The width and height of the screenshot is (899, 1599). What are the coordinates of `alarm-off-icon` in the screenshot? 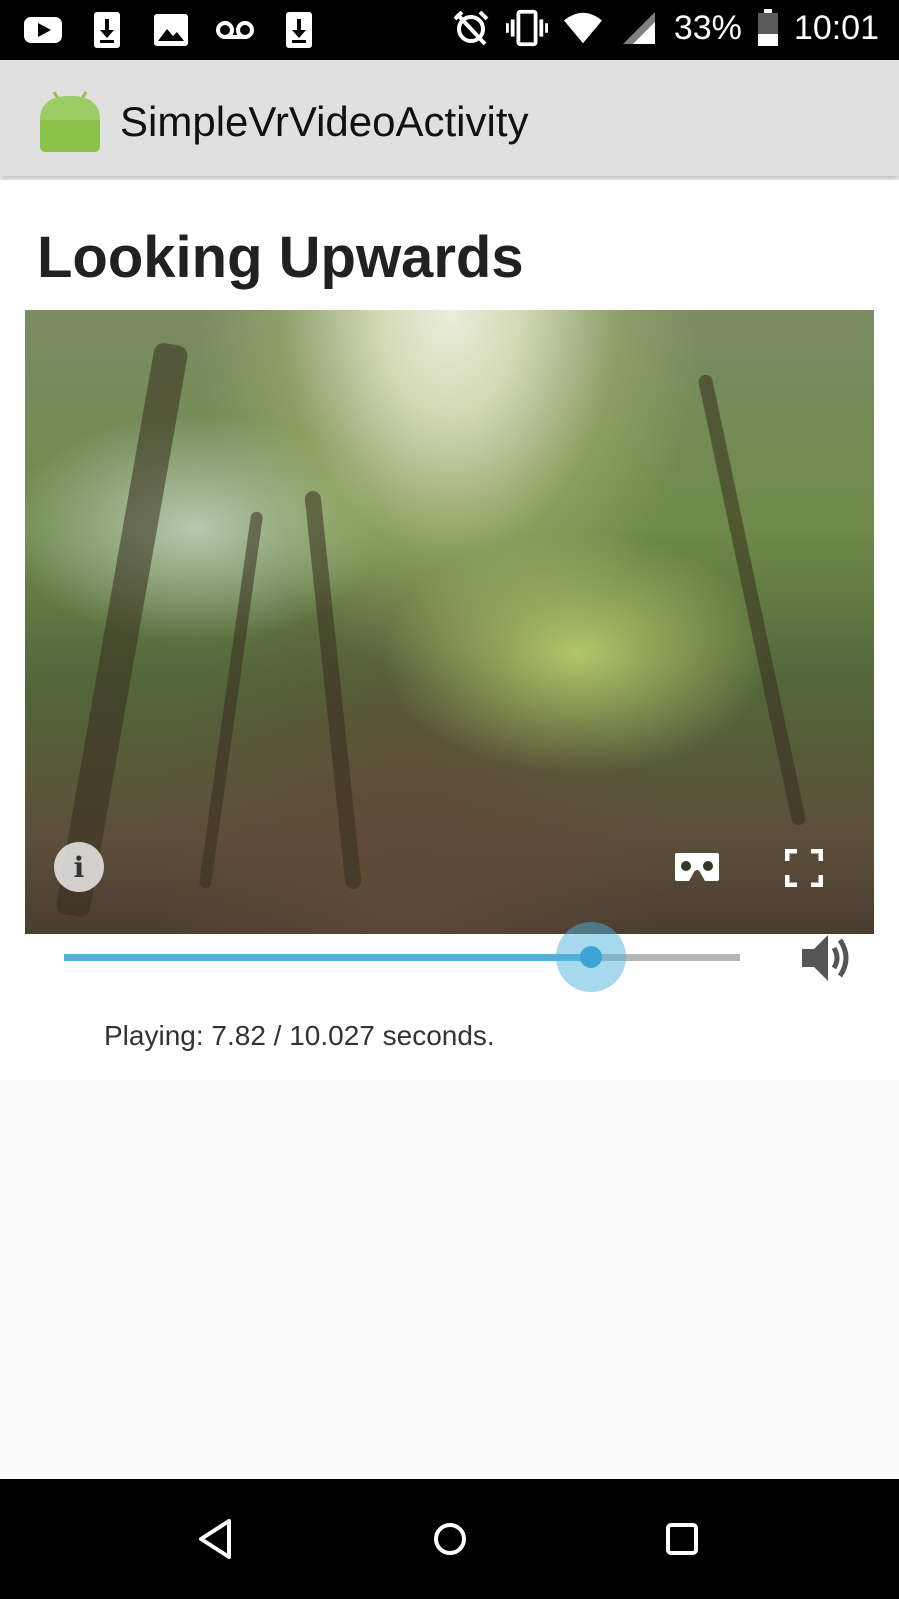 It's located at (471, 28).